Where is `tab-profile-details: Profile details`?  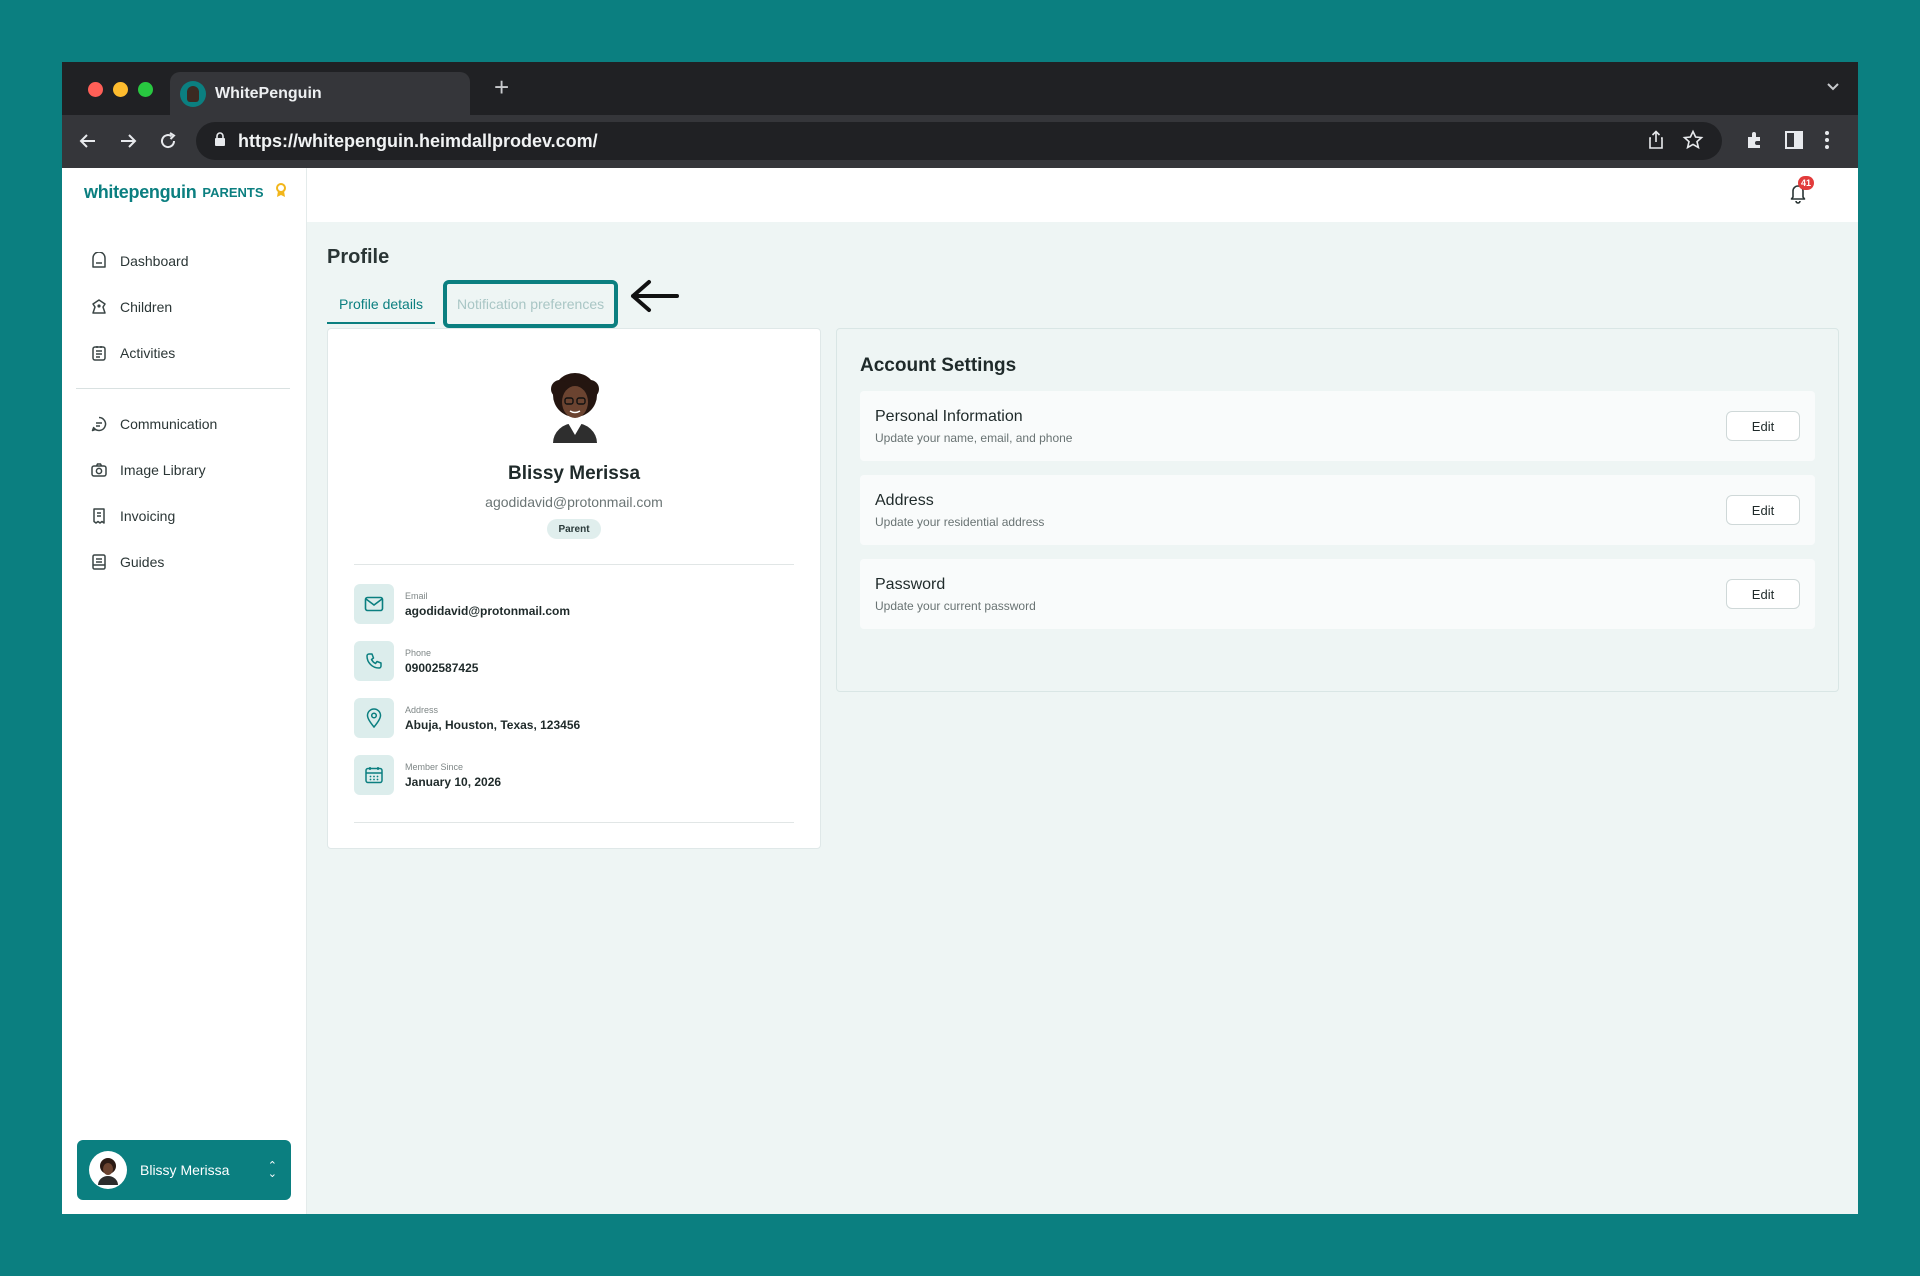 tab-profile-details: Profile details is located at coordinates (381, 305).